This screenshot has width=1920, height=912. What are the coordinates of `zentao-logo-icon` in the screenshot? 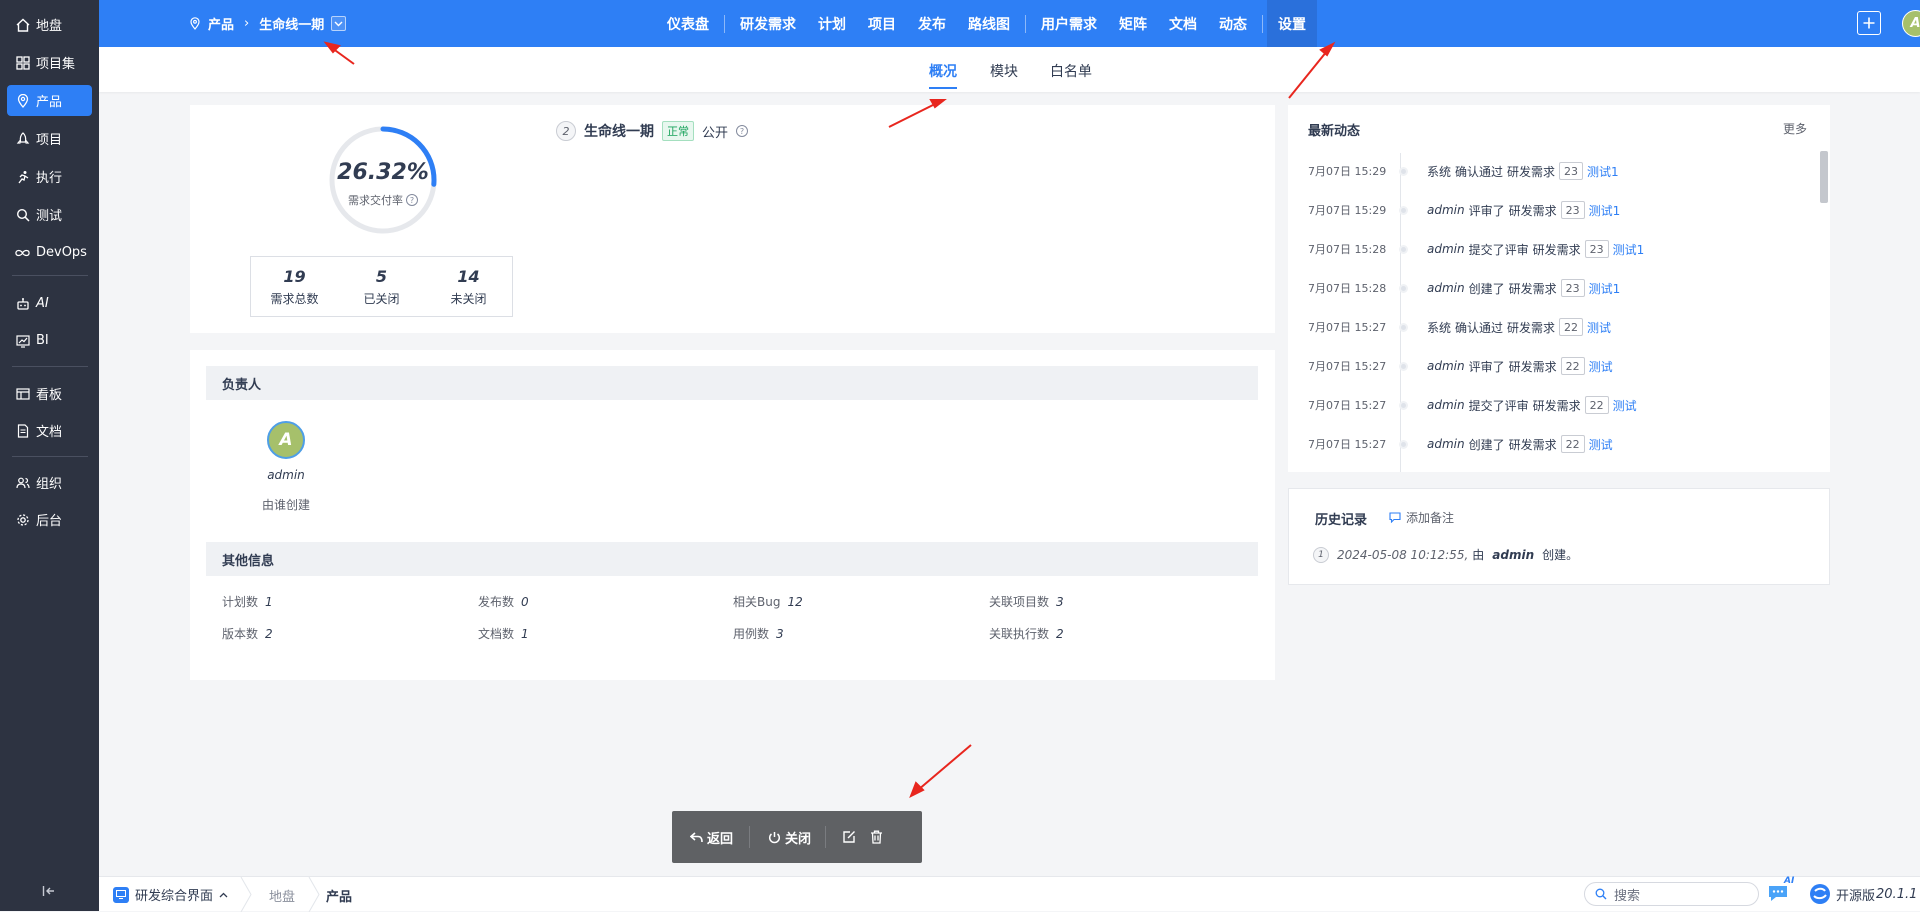 It's located at (1820, 894).